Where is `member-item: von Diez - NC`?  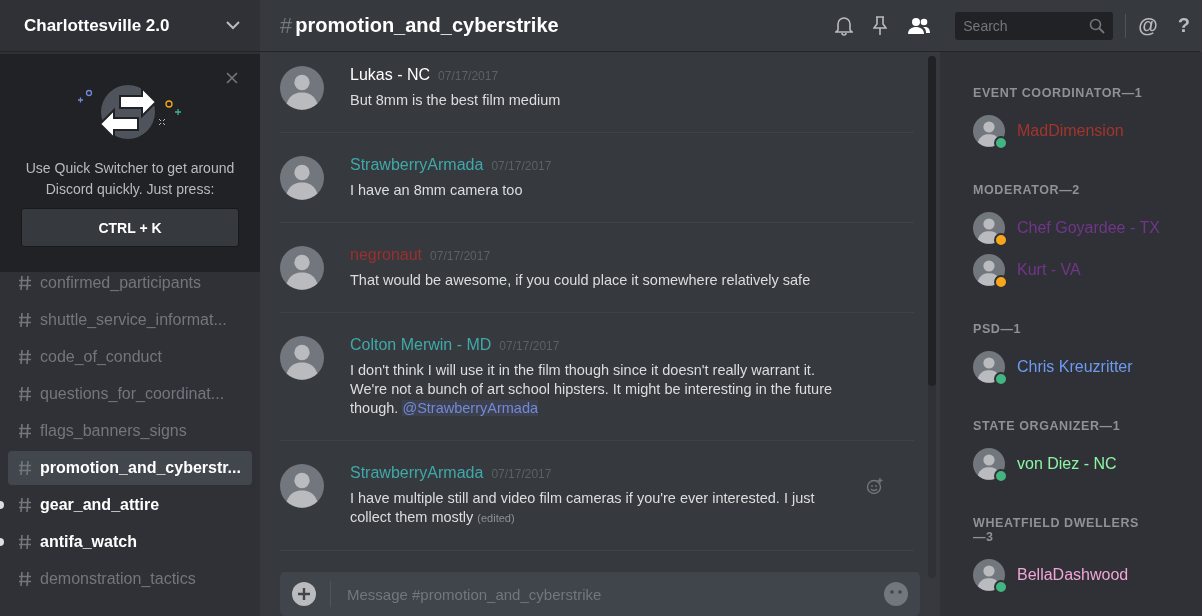
member-item: von Diez - NC is located at coordinates (1087, 464).